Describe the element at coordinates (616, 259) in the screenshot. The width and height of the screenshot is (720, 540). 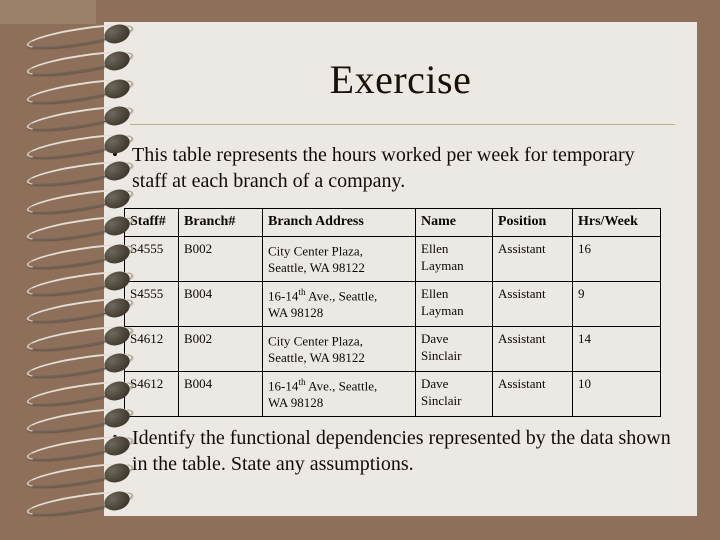
I see `cell-hrs: 16` at that location.